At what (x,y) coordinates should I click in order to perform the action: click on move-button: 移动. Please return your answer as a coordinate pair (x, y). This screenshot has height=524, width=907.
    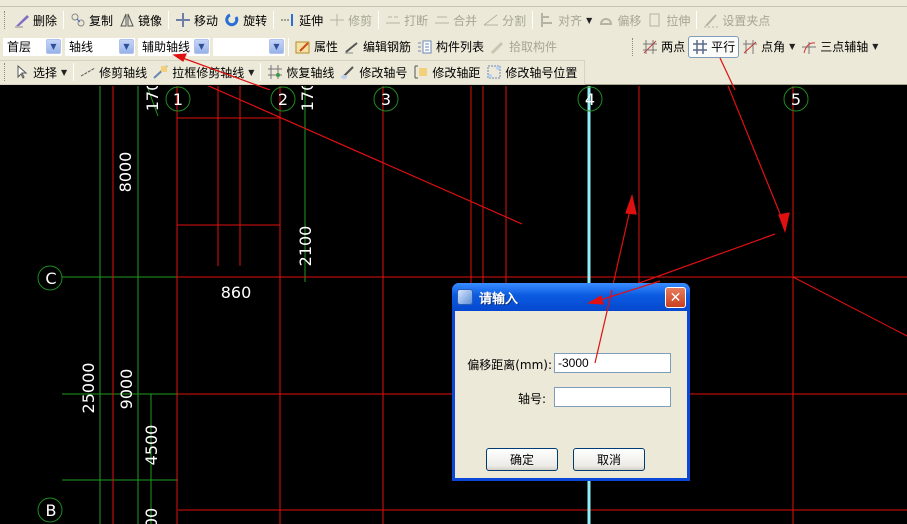
    Looking at the image, I should click on (196, 20).